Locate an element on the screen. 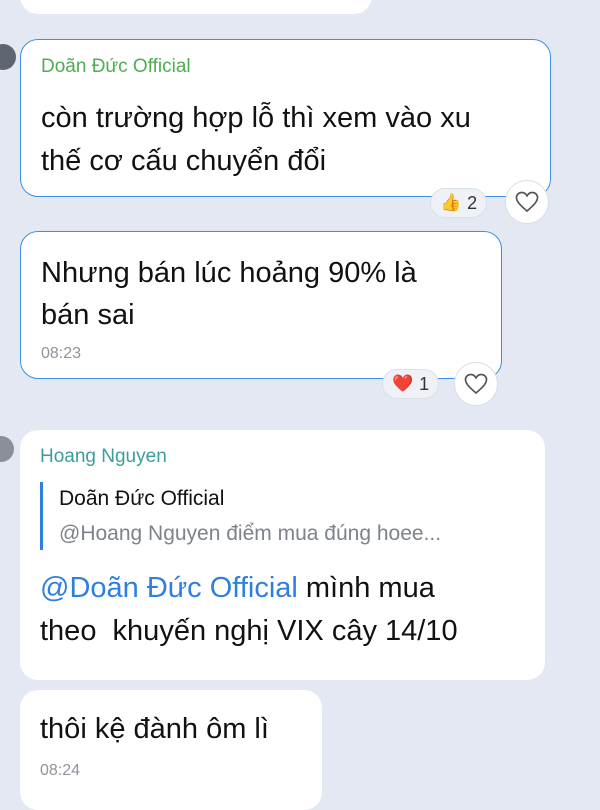  message-text-line: bán sai is located at coordinates (88, 315).